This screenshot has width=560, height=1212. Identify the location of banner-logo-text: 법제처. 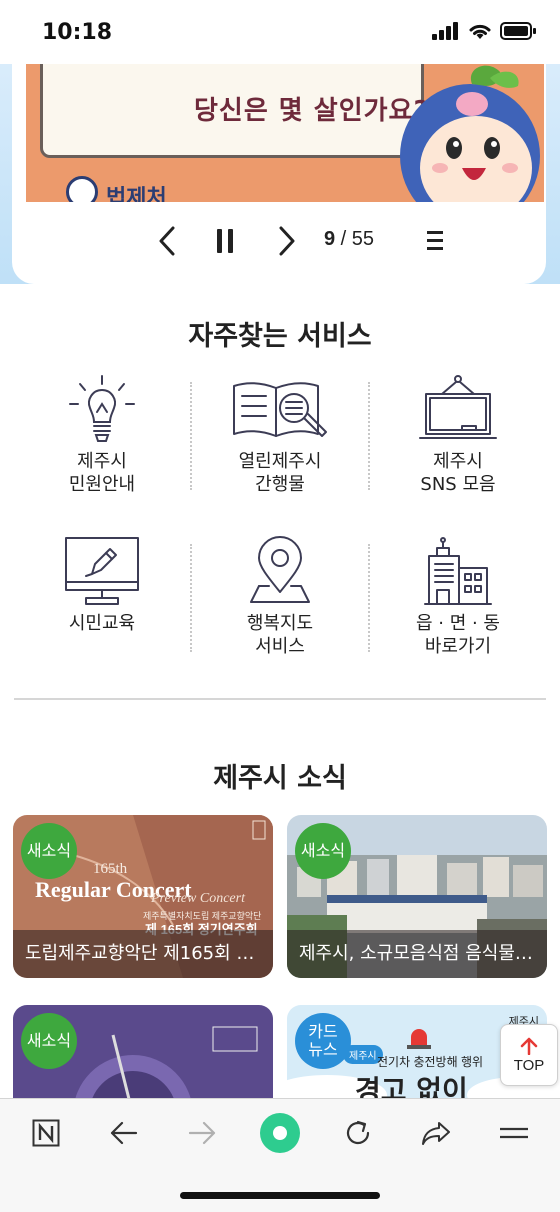
(136, 194).